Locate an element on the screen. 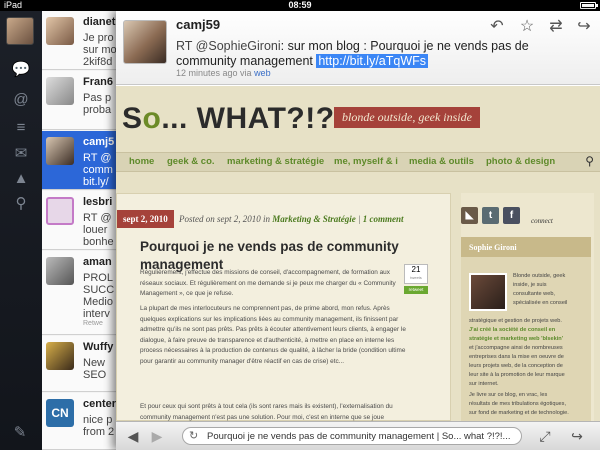 This screenshot has width=600, height=450. list-item: Fran6 Pas p proba is located at coordinates (82, 100).